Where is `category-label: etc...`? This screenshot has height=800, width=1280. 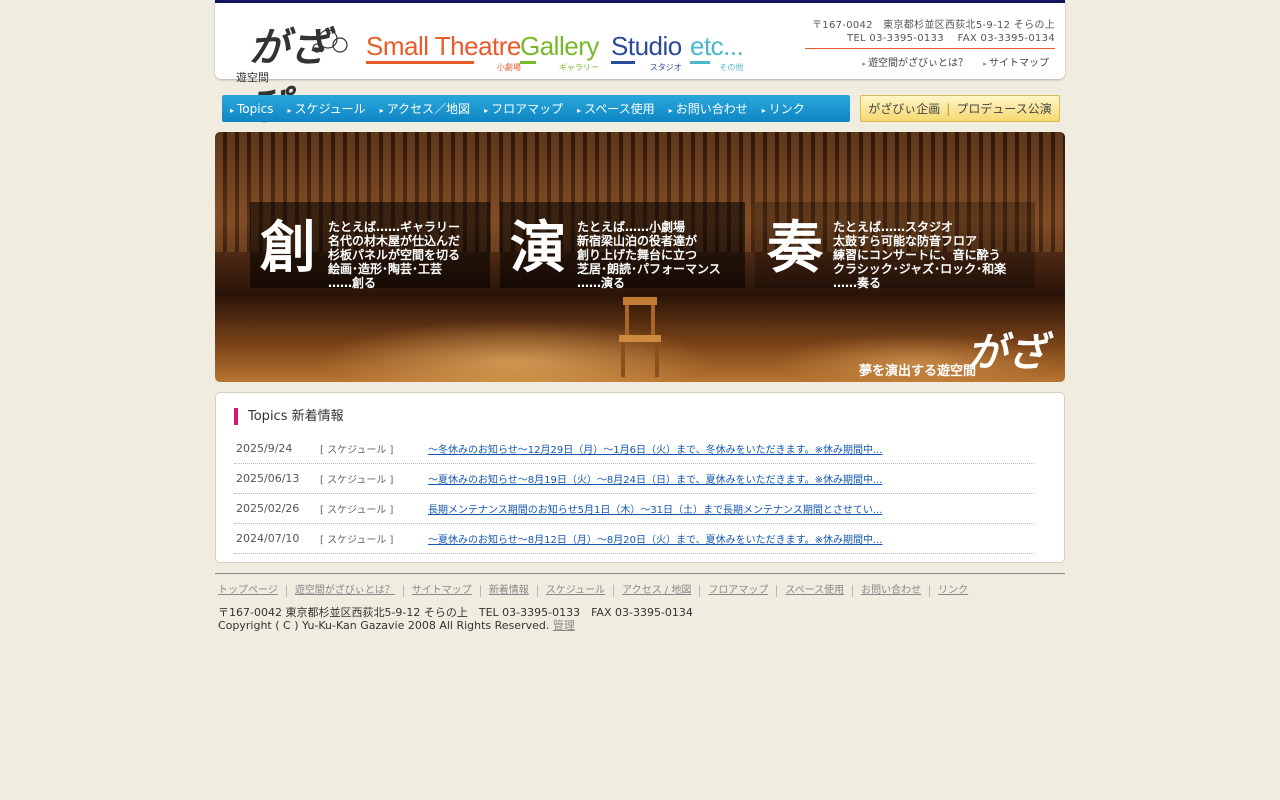 category-label: etc... is located at coordinates (717, 46).